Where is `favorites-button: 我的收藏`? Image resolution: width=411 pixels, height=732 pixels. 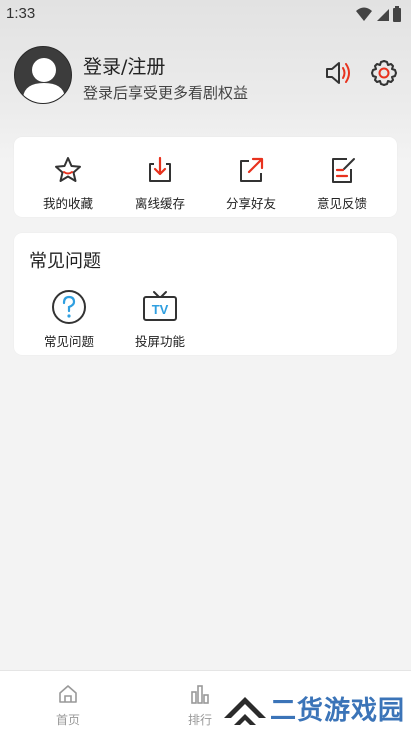 favorites-button: 我的收藏 is located at coordinates (68, 176).